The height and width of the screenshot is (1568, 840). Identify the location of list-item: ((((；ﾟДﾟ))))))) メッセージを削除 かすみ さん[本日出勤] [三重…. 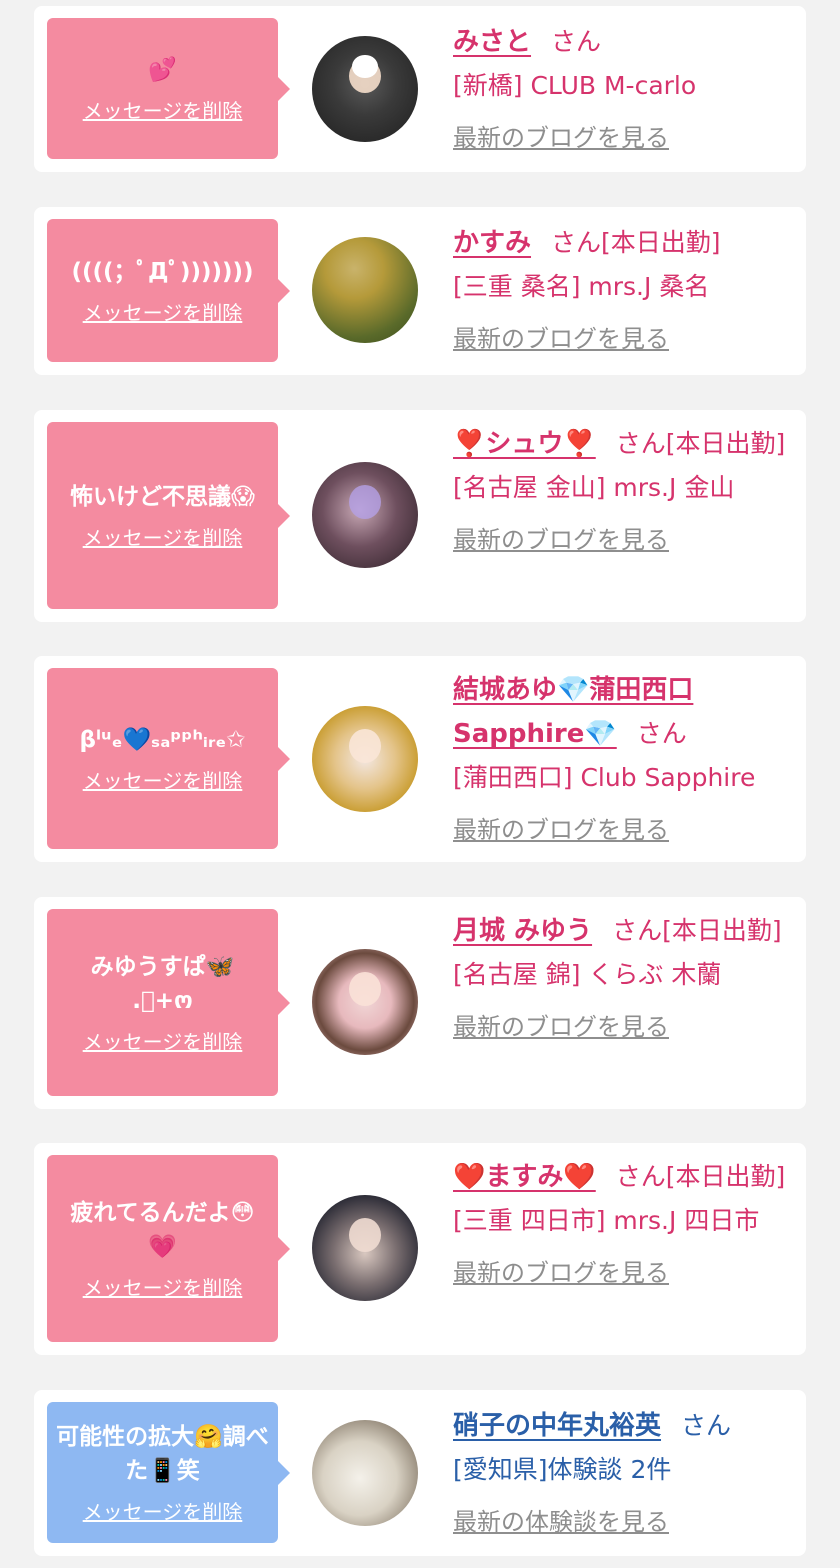
(420, 291).